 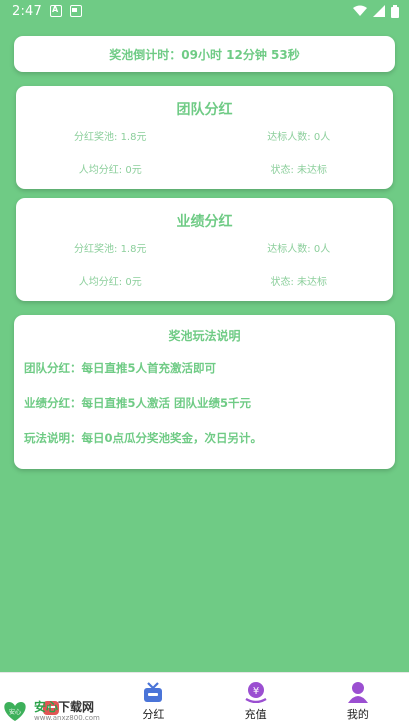 I want to click on team-bonus-status: 状态: 未达标, so click(x=299, y=170).